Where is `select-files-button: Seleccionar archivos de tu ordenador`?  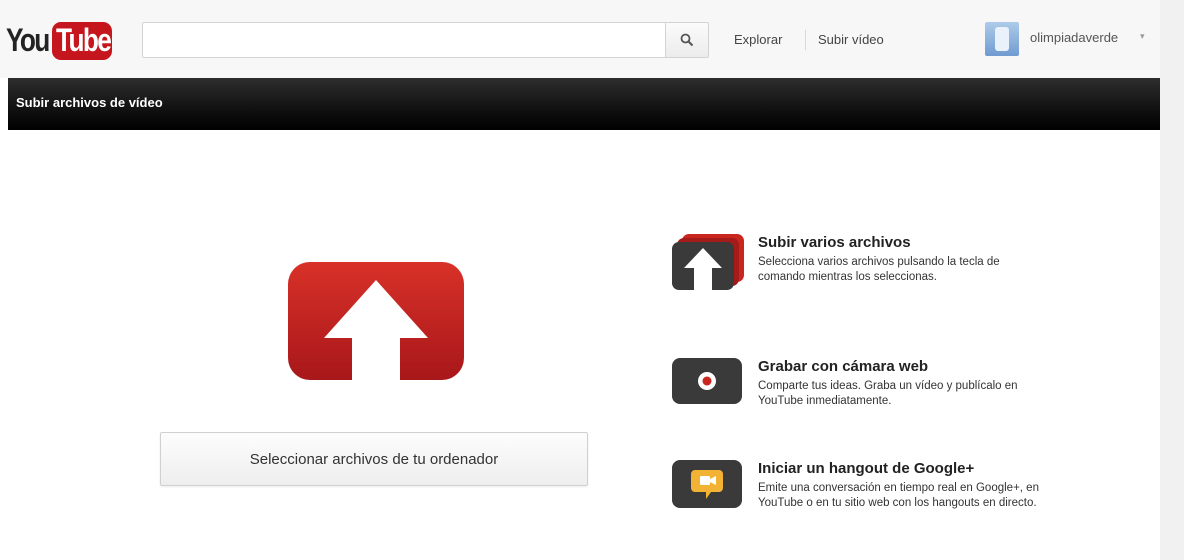 select-files-button: Seleccionar archivos de tu ordenador is located at coordinates (374, 459).